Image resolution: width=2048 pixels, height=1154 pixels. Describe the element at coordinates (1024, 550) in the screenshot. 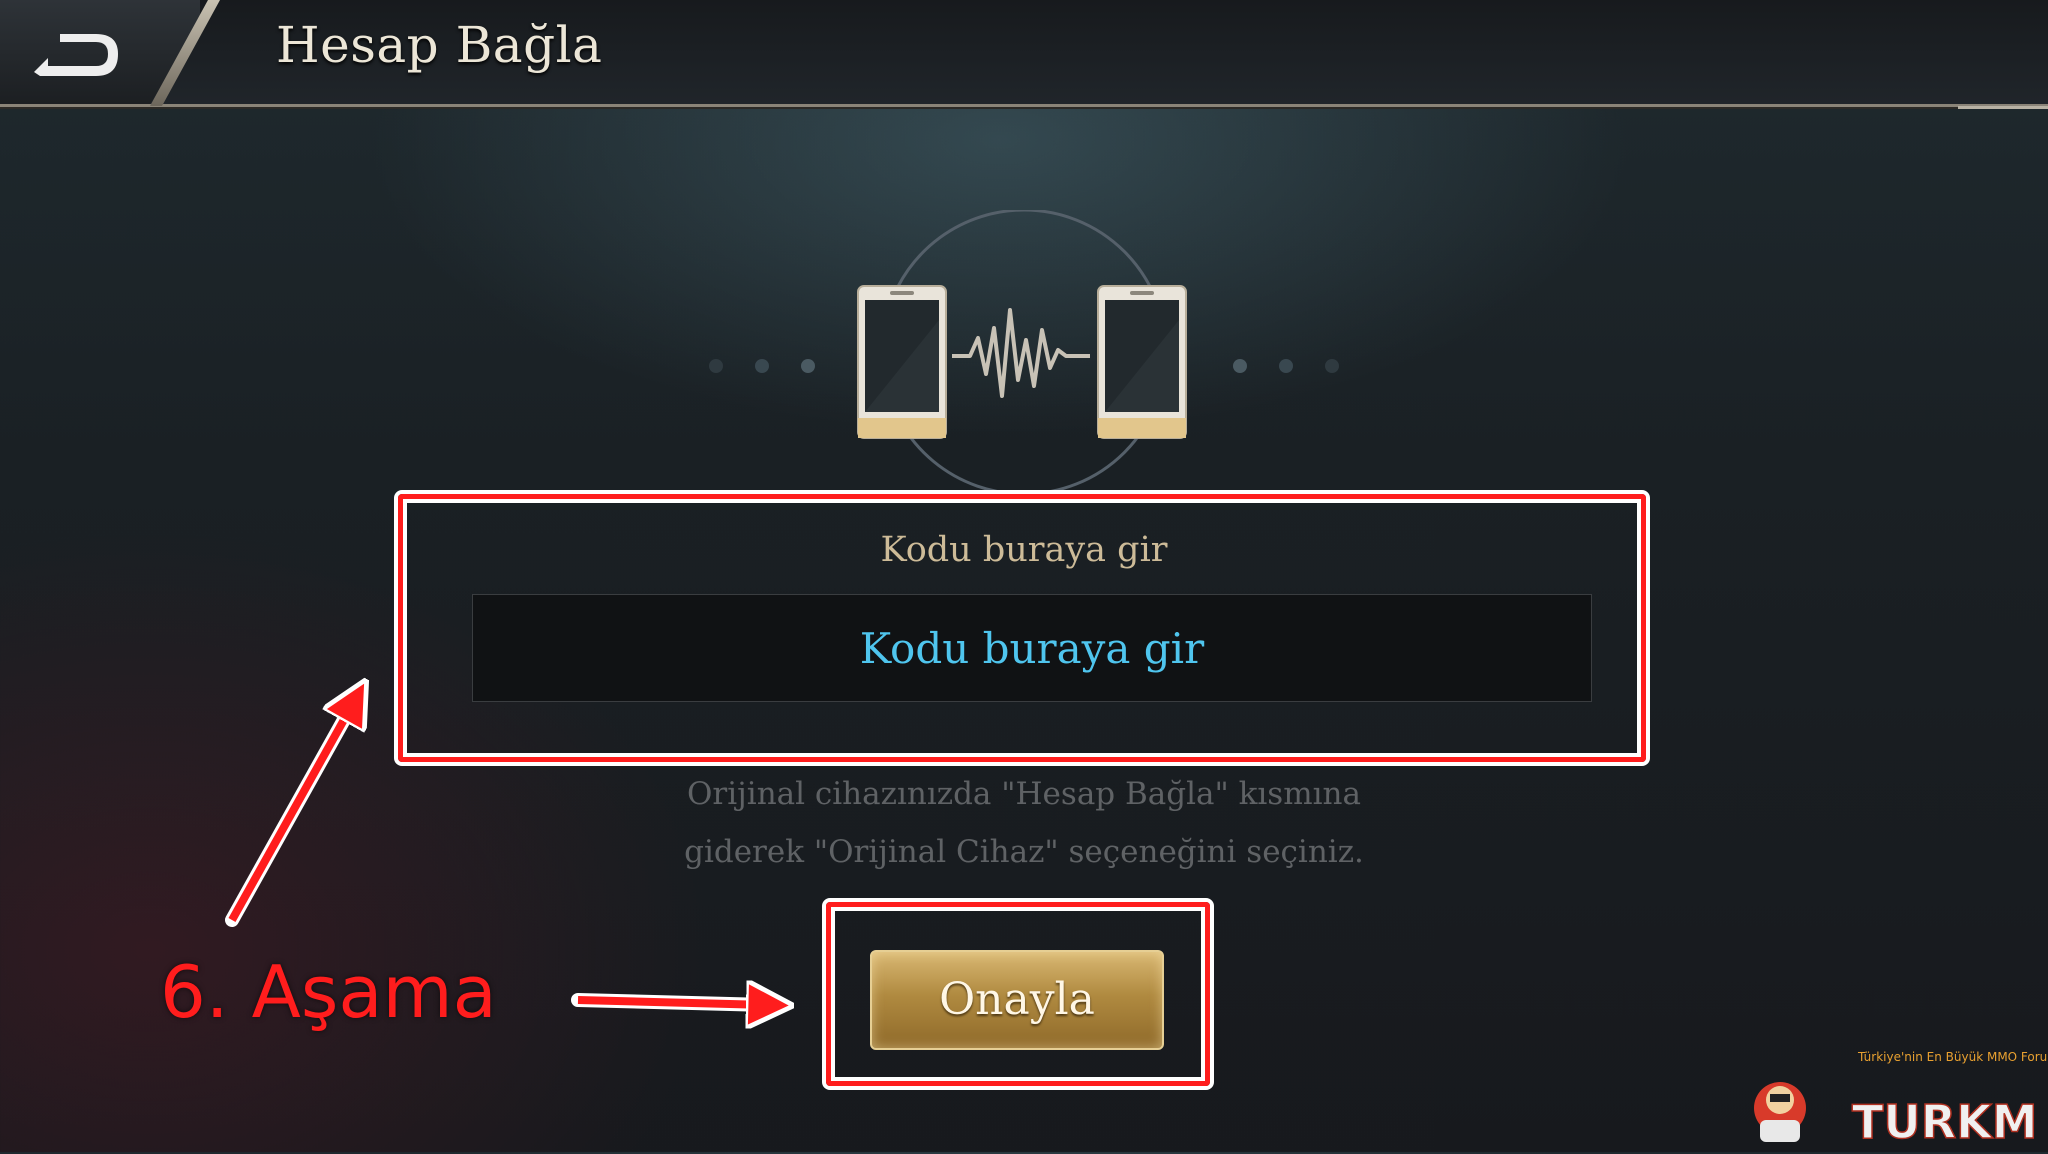

I see `code-section-label: Kodu buraya gir` at that location.